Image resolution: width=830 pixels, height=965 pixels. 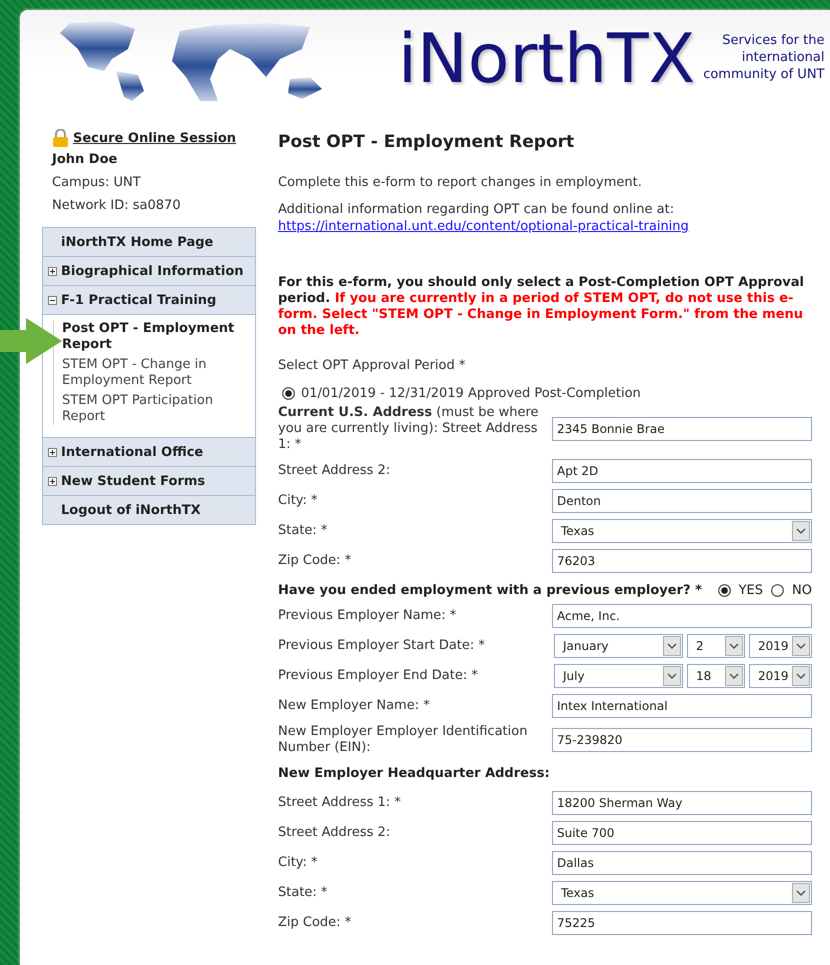 What do you see at coordinates (354, 706) in the screenshot?
I see `field-label: New Employer Name: *` at bounding box center [354, 706].